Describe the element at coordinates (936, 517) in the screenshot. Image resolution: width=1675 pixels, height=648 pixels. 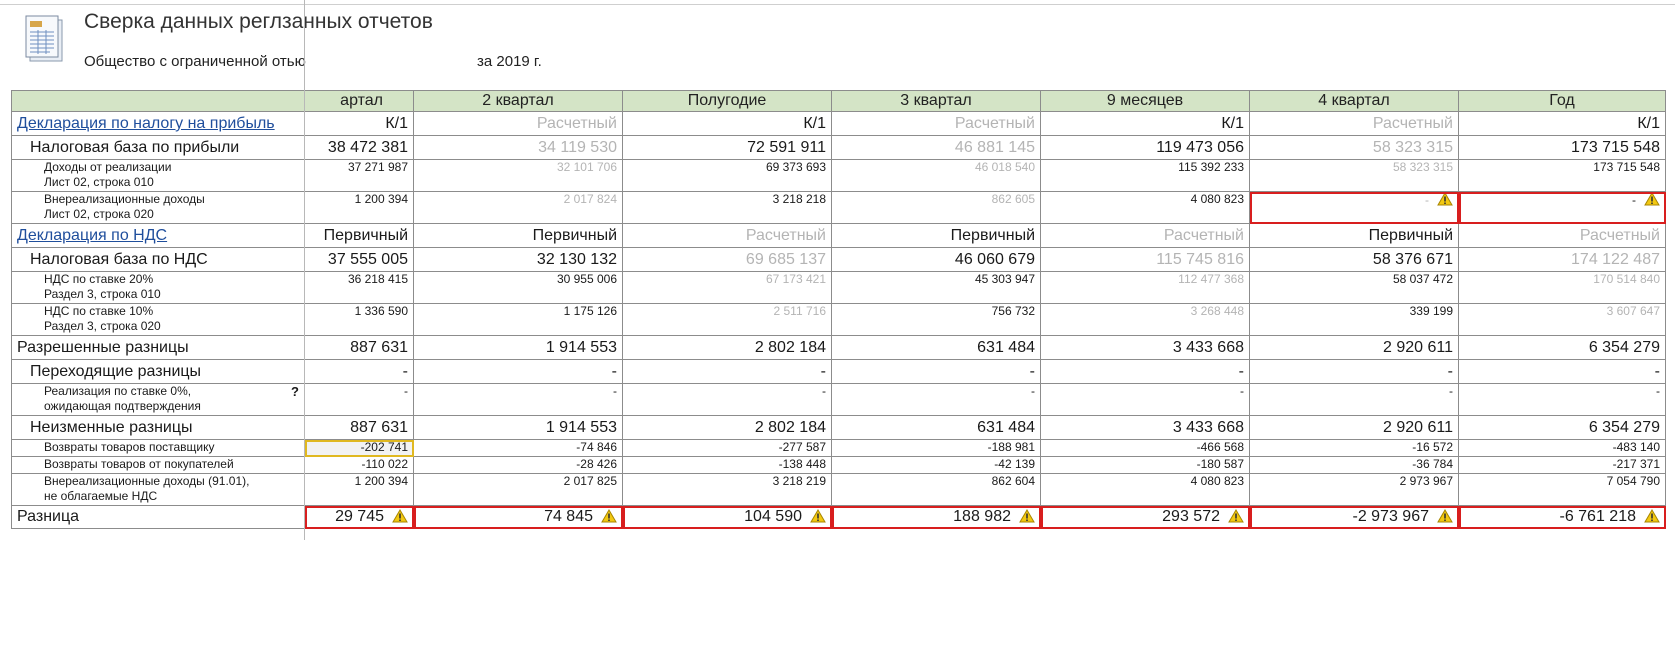
I see `value-cell-error: 188 982` at that location.